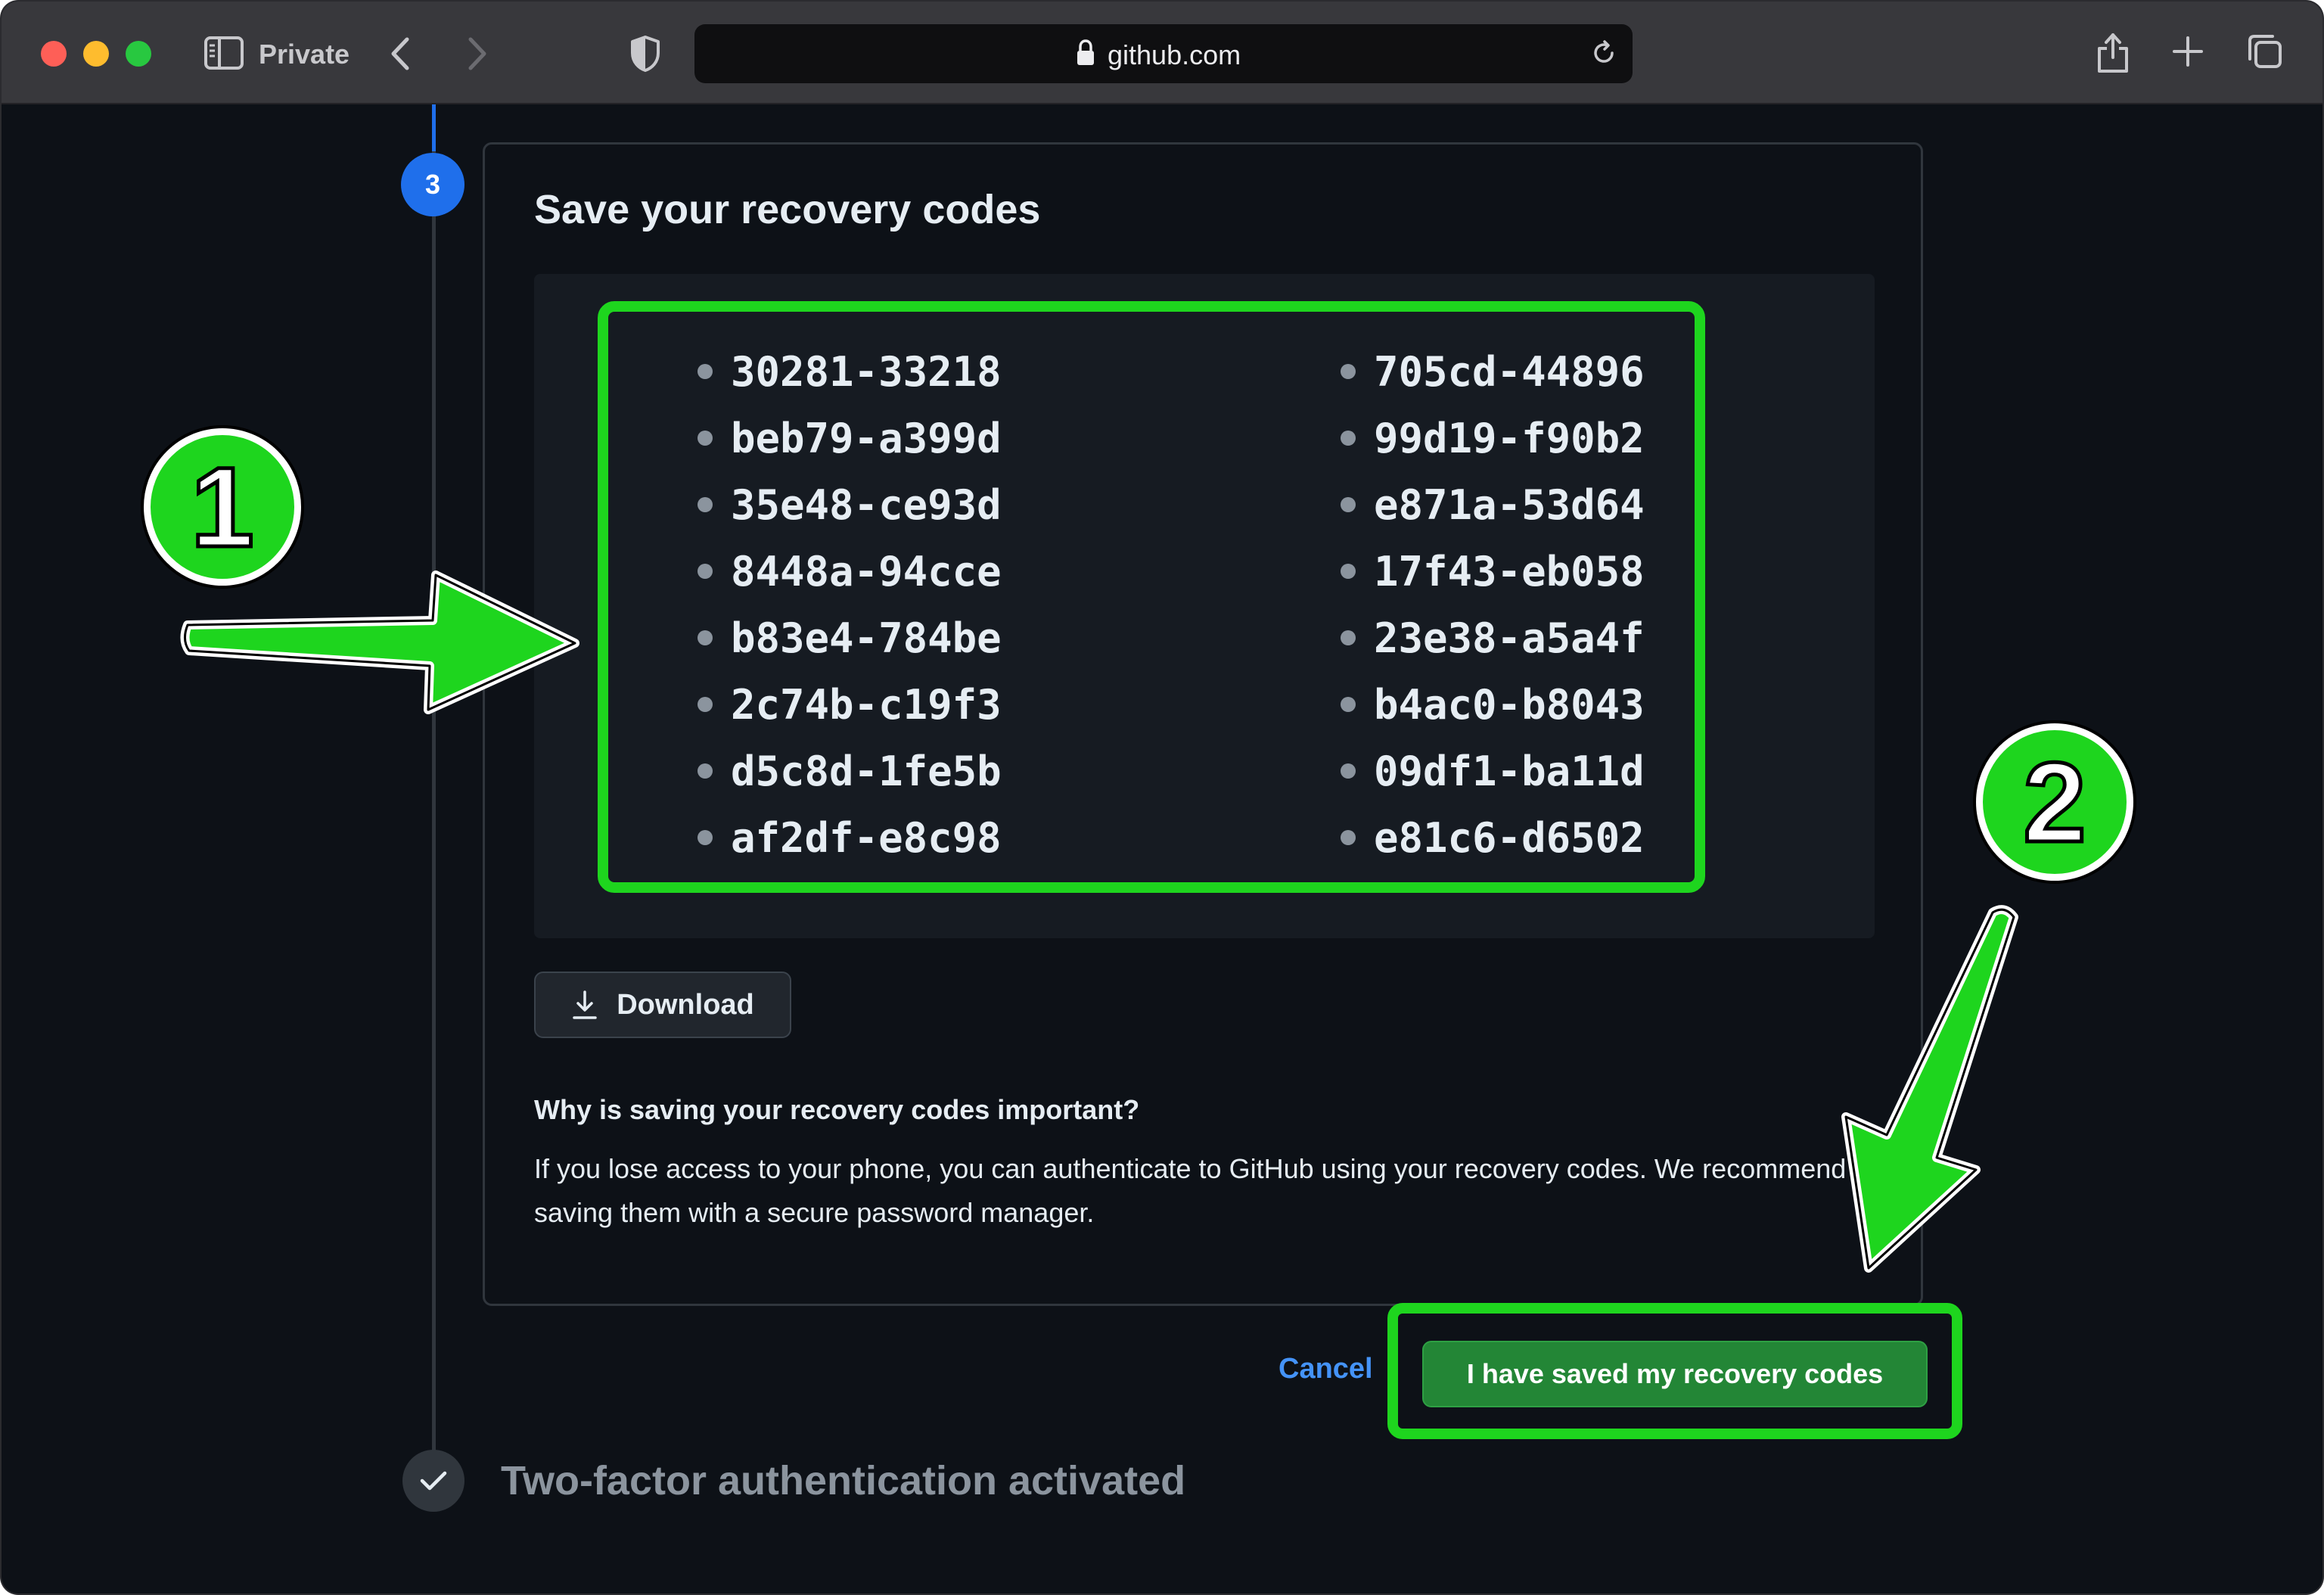 This screenshot has width=2324, height=1595. I want to click on privacy-shield-icon, so click(645, 54).